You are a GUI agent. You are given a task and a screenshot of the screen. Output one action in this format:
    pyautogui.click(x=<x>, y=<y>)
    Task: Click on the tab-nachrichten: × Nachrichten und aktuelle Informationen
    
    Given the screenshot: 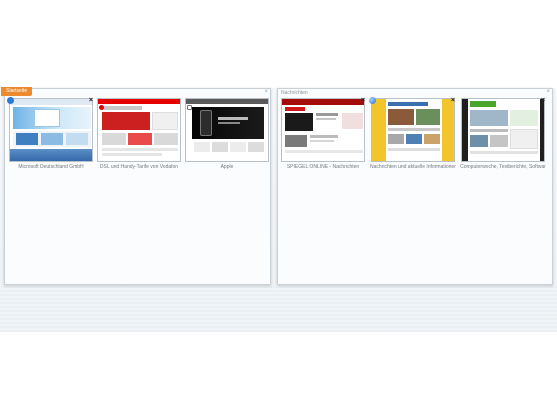 What is the action you would take?
    pyautogui.click(x=412, y=137)
    